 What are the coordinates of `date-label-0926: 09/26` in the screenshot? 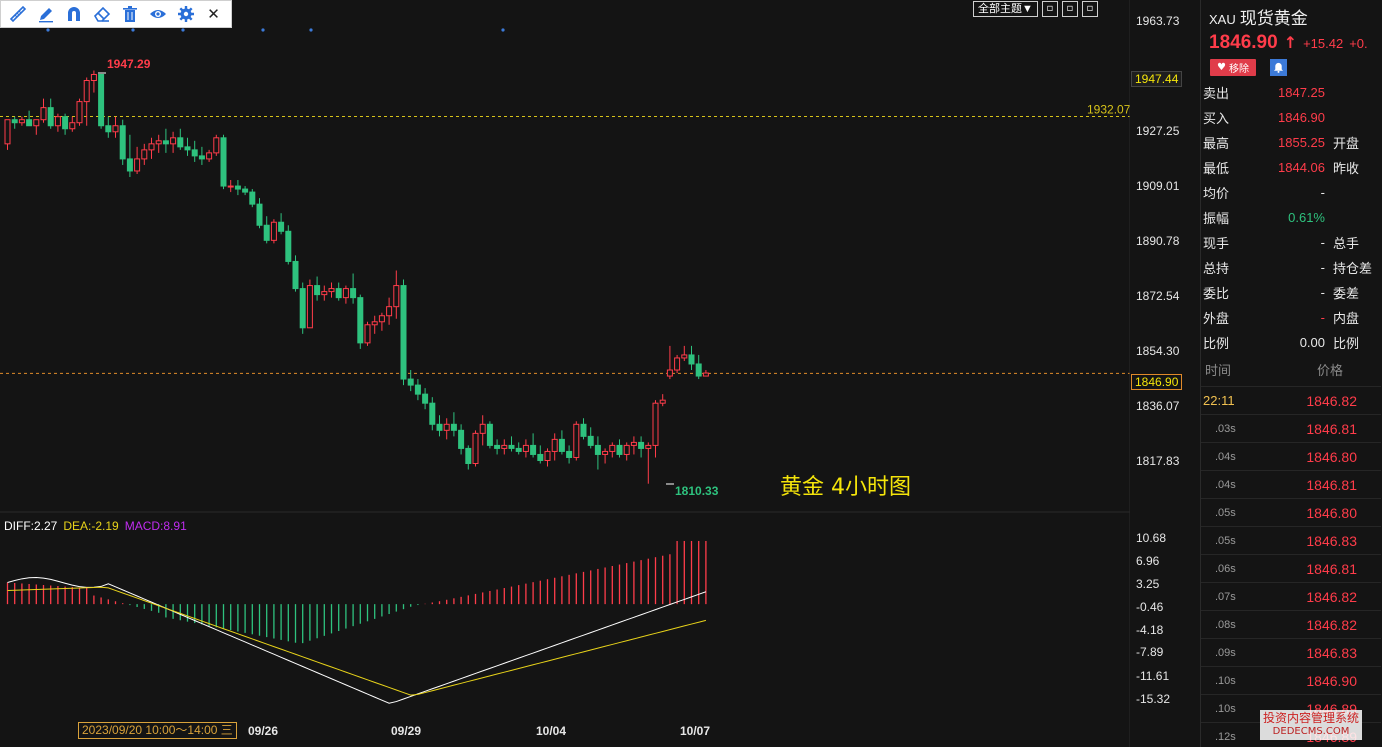 It's located at (263, 731).